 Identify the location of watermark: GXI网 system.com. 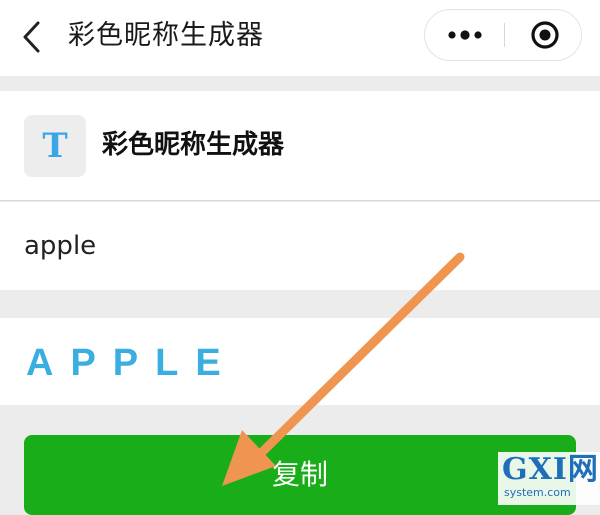
(549, 478).